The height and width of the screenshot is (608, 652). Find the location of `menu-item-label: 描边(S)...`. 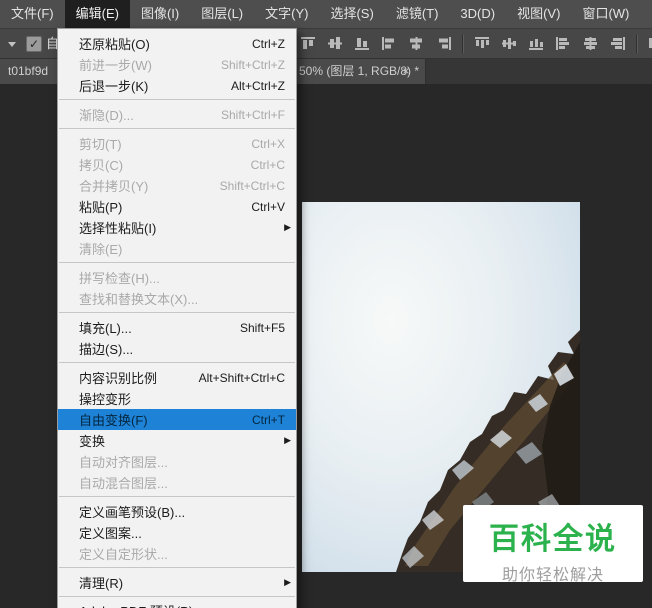

menu-item-label: 描边(S)... is located at coordinates (106, 349).